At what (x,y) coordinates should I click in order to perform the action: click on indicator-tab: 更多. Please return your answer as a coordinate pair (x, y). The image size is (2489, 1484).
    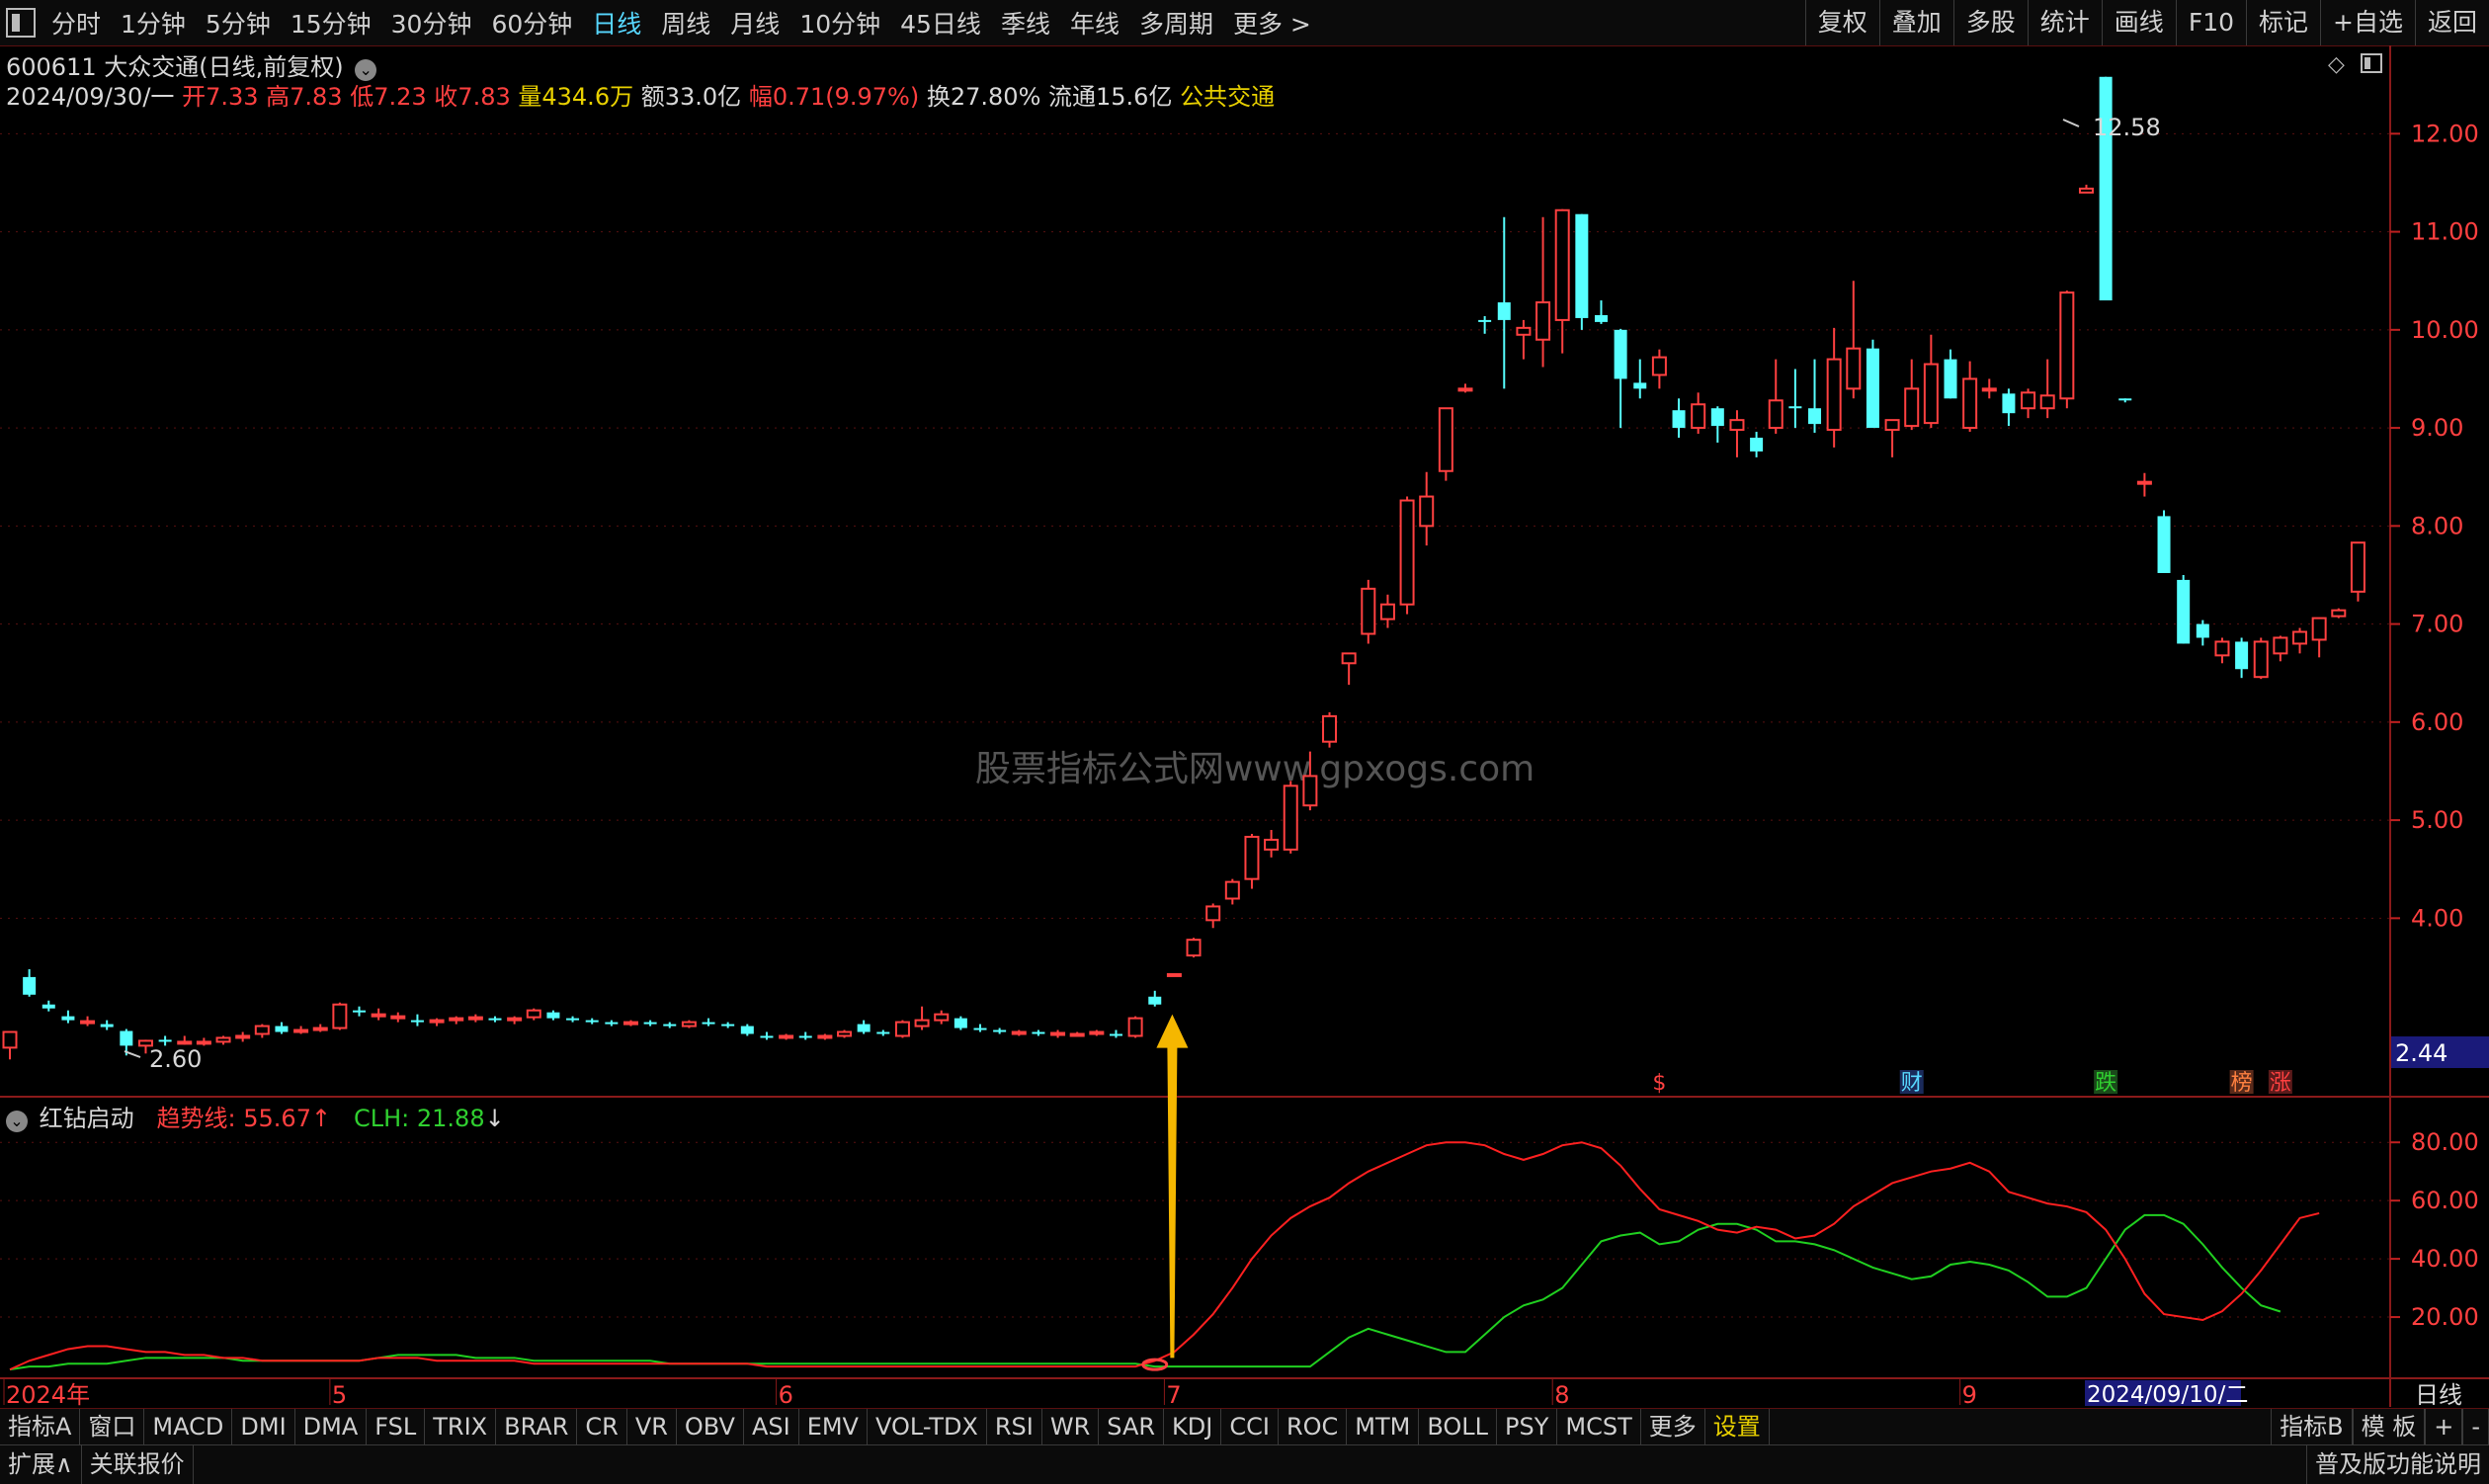
    Looking at the image, I should click on (1673, 1426).